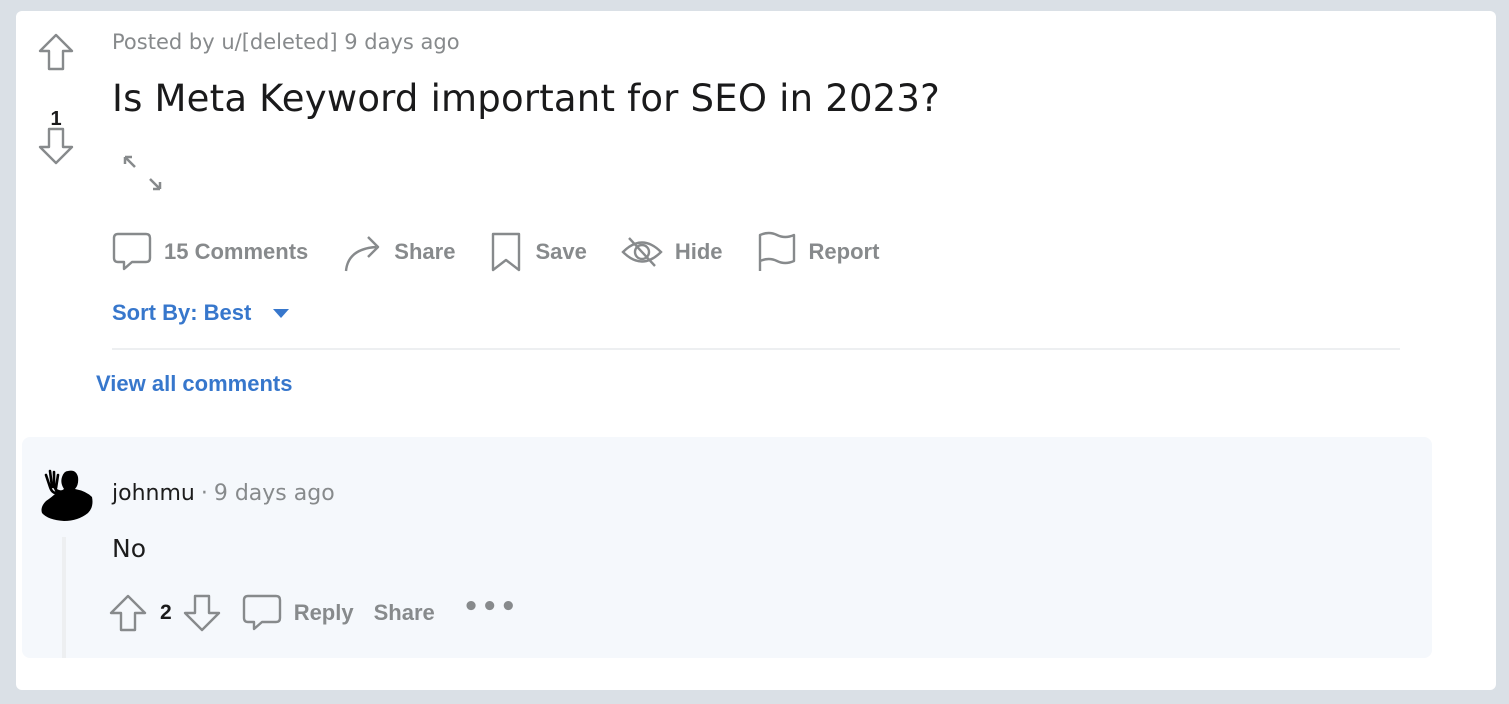  What do you see at coordinates (281, 313) in the screenshot?
I see `caret-down-icon` at bounding box center [281, 313].